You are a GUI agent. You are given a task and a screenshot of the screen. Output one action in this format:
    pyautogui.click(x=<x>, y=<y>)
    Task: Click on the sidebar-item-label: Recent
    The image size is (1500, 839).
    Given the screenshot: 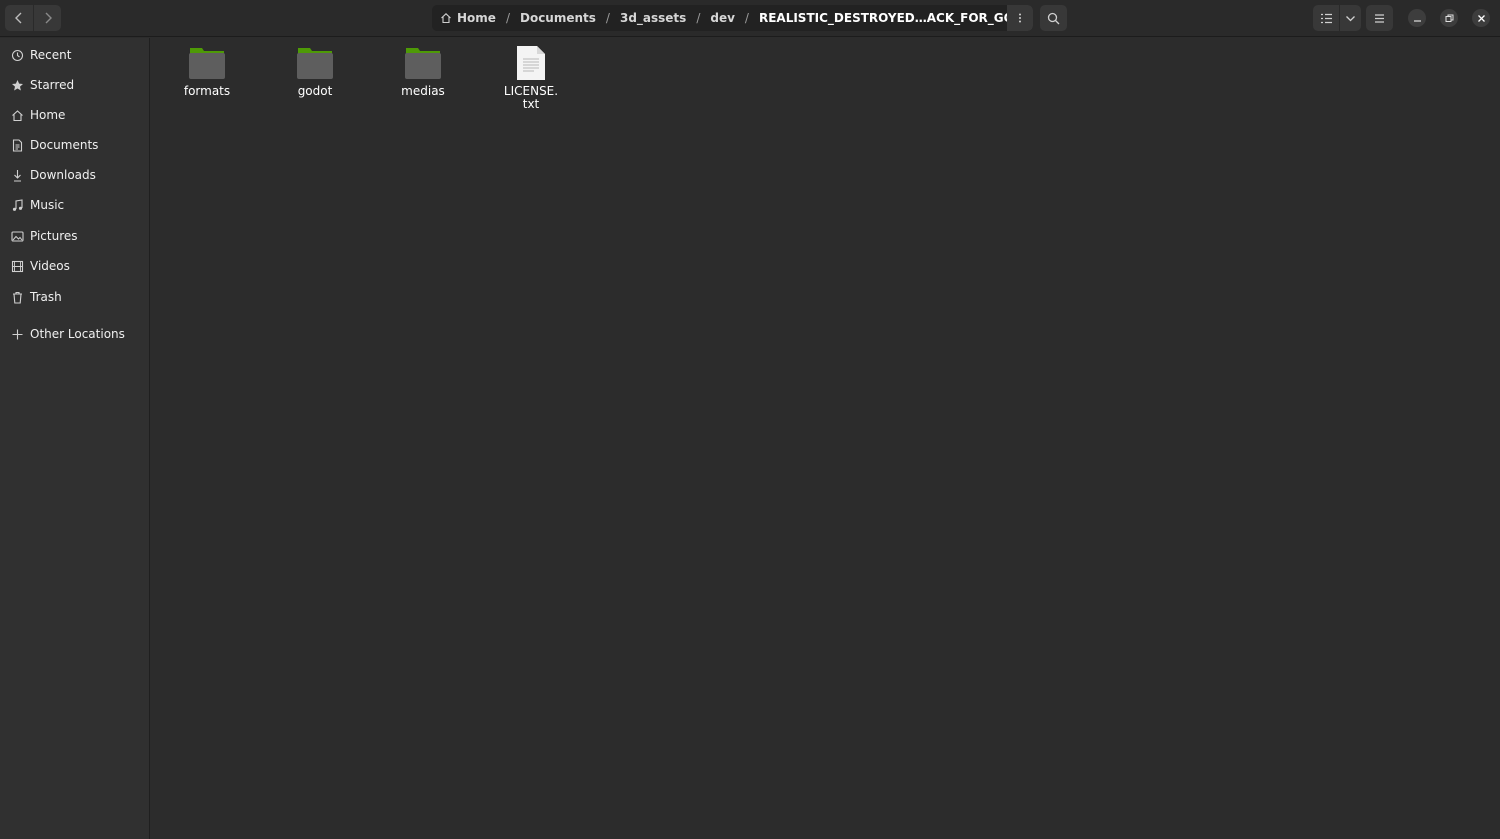 What is the action you would take?
    pyautogui.click(x=51, y=55)
    